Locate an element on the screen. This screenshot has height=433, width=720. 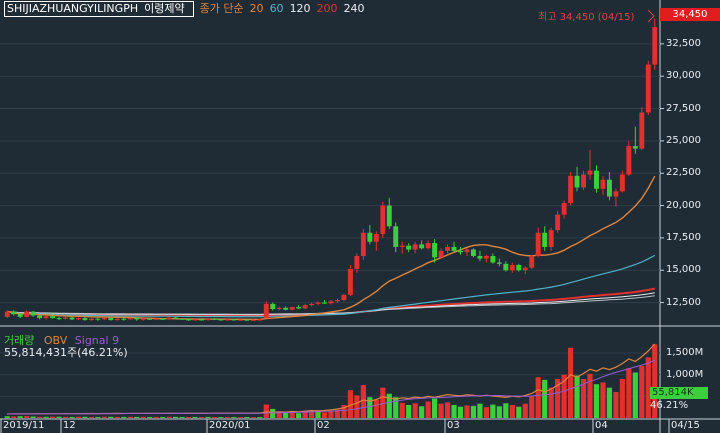
ma-period-120: 120 is located at coordinates (300, 8).